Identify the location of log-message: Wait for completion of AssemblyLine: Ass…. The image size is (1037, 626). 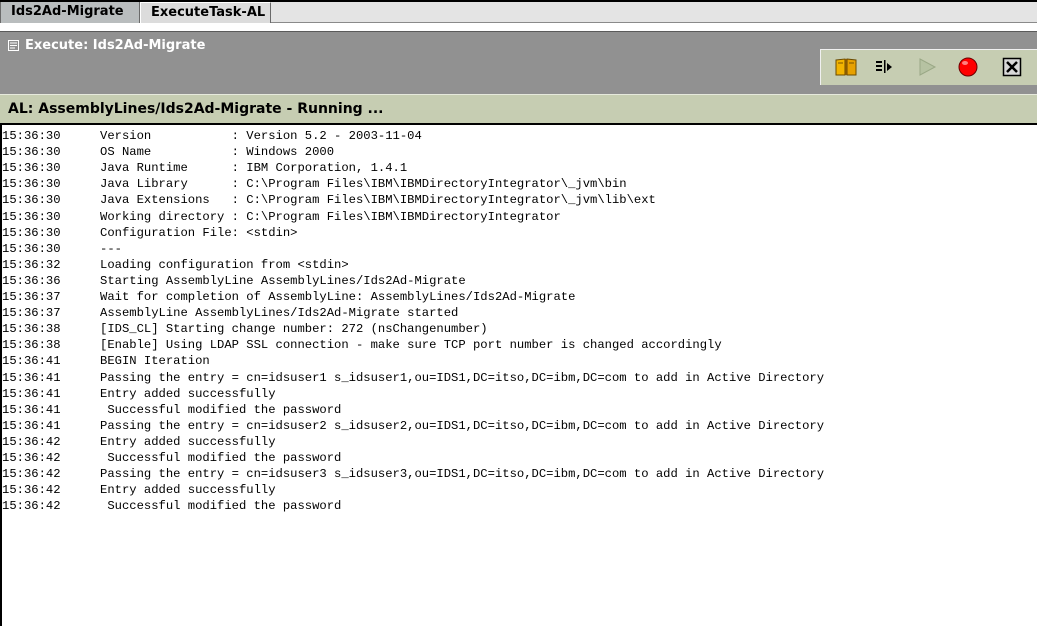
(338, 297).